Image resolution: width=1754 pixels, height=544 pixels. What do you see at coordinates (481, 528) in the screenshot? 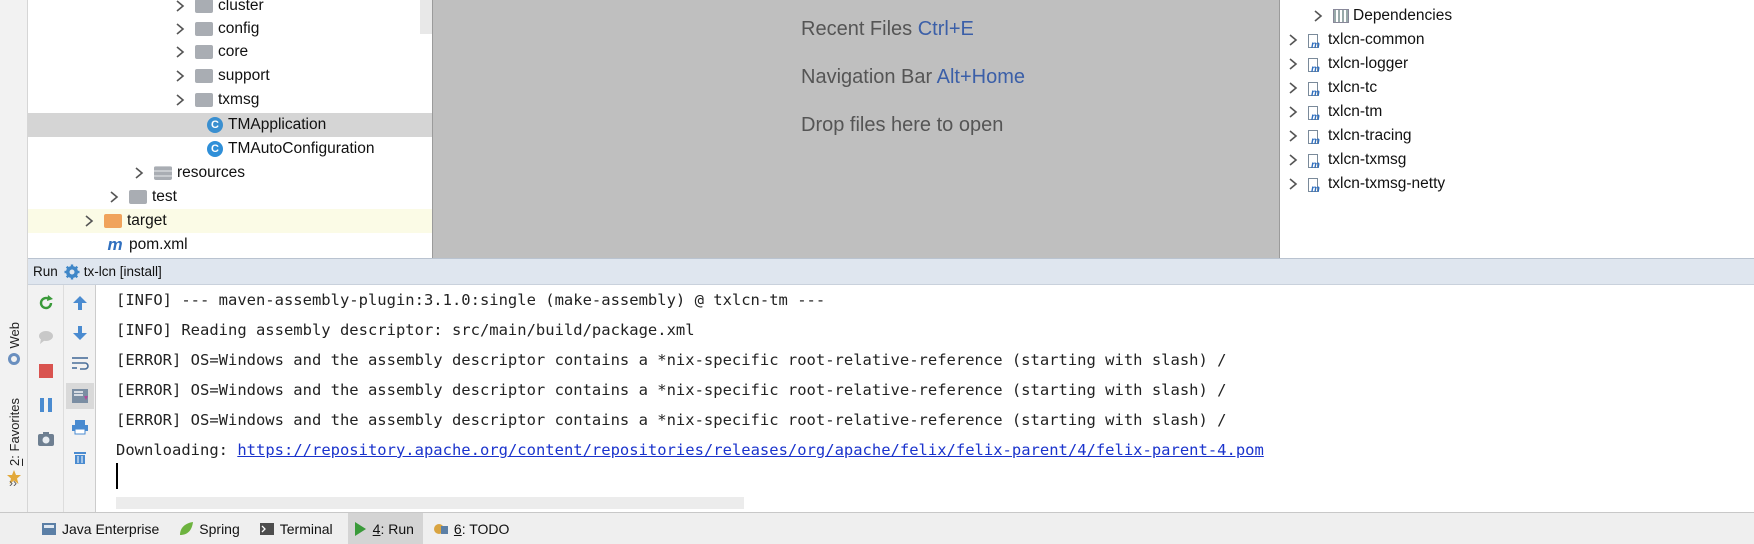
I see `tab-label: 6: TODO` at bounding box center [481, 528].